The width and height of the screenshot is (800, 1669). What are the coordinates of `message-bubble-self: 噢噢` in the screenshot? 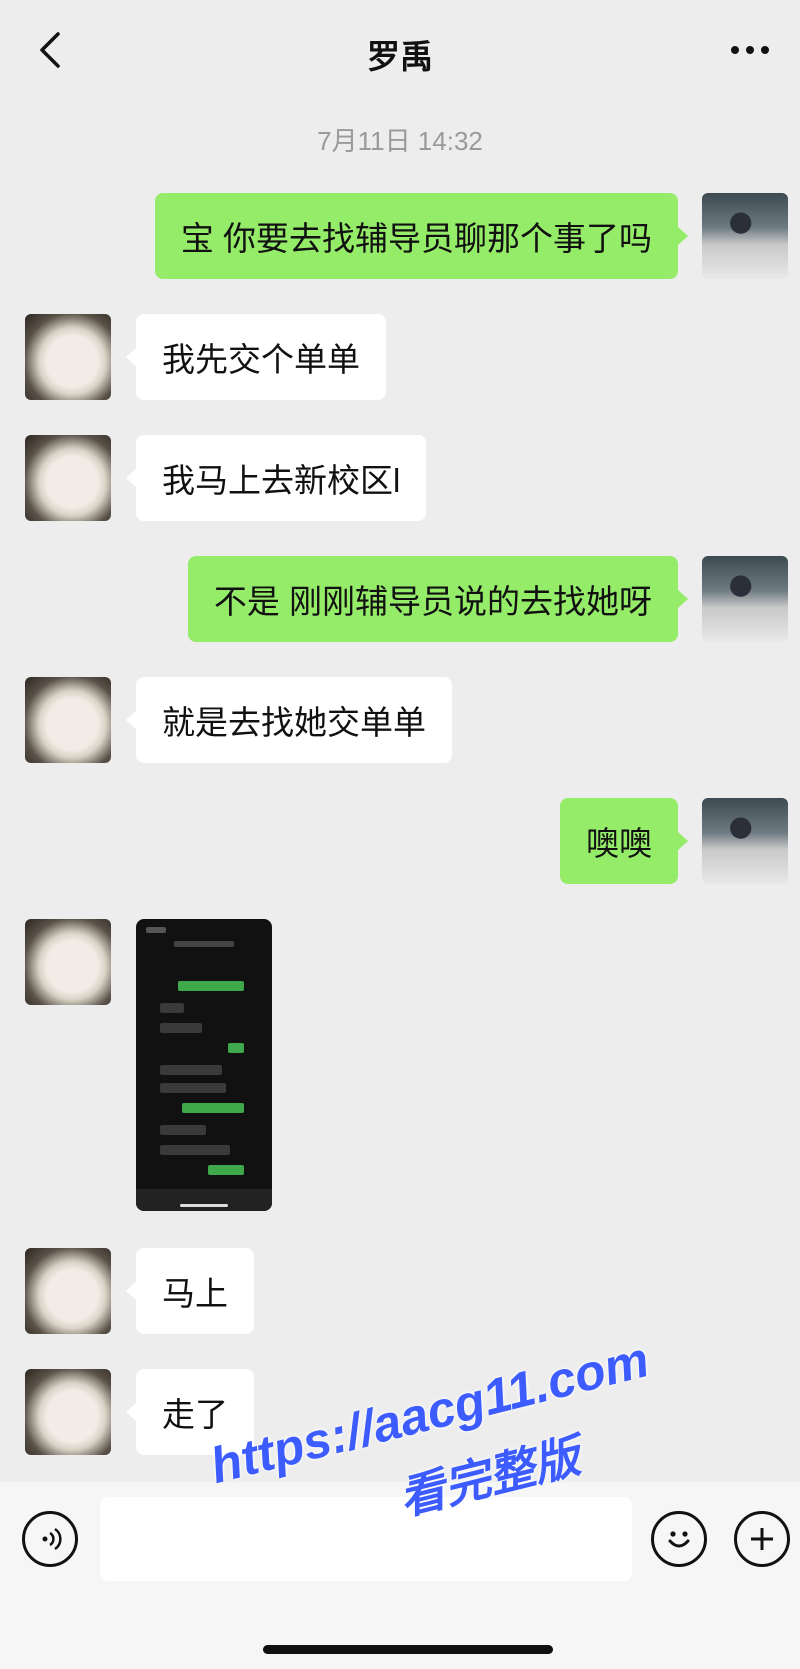 It's located at (624, 841).